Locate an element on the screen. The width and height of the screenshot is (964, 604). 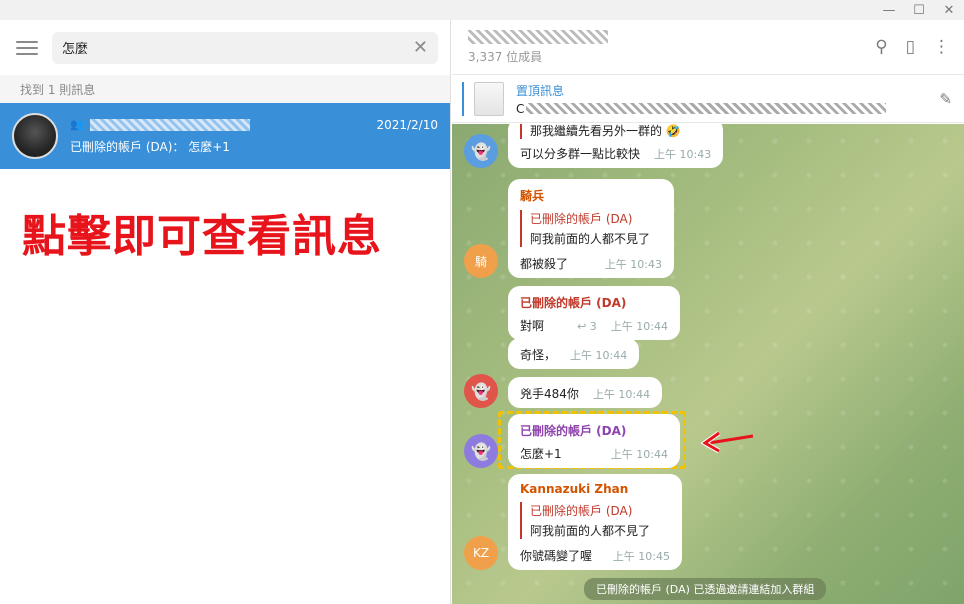
message-text: 都被殺了 is located at coordinates (544, 264).